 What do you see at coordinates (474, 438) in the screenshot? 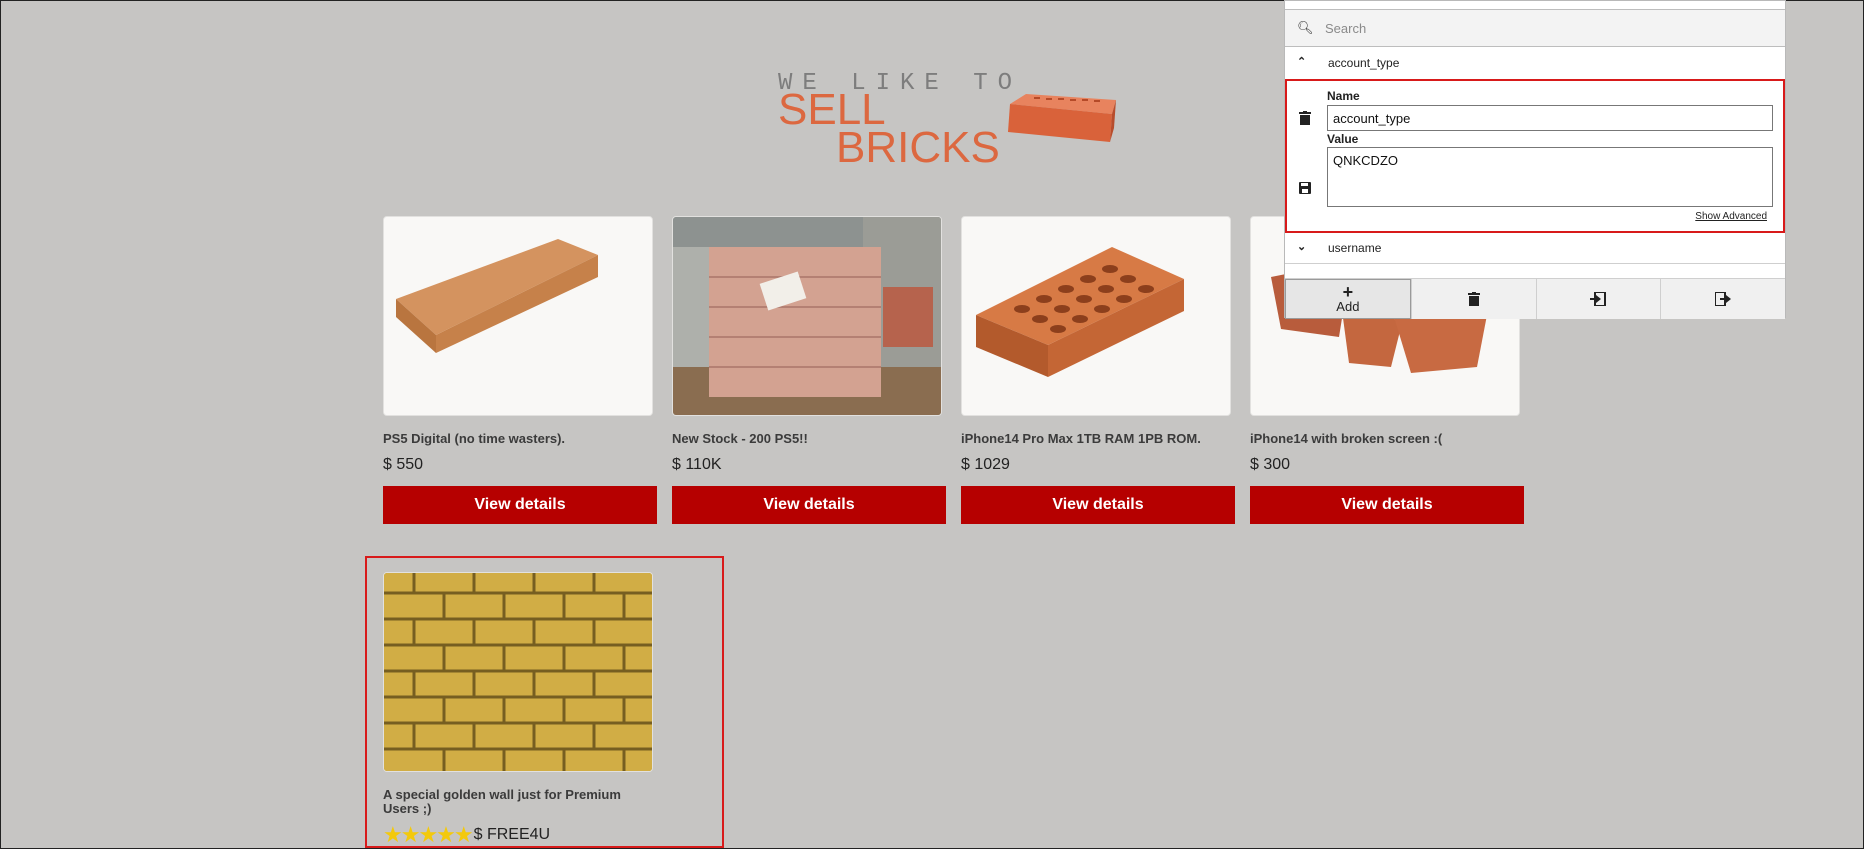
I see `product-title: PS5 Digital (no time wasters).` at bounding box center [474, 438].